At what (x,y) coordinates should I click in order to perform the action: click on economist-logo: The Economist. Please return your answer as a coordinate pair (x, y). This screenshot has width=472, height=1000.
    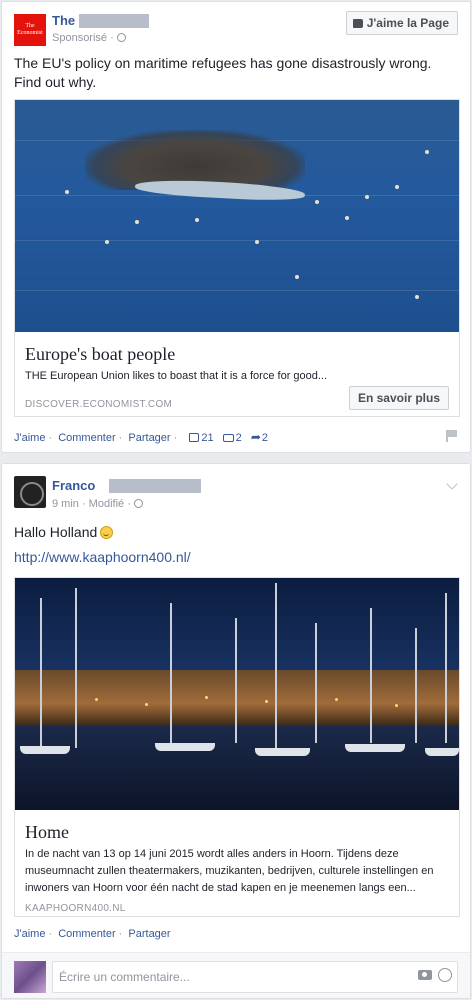
    Looking at the image, I should click on (30, 30).